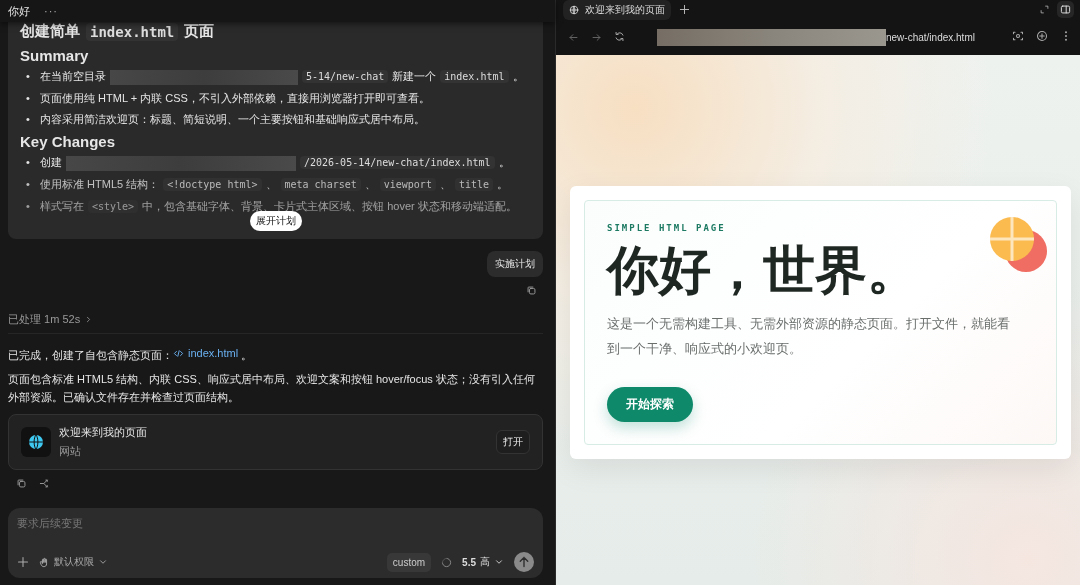 The image size is (1080, 585). I want to click on inline-code: <style>, so click(113, 206).